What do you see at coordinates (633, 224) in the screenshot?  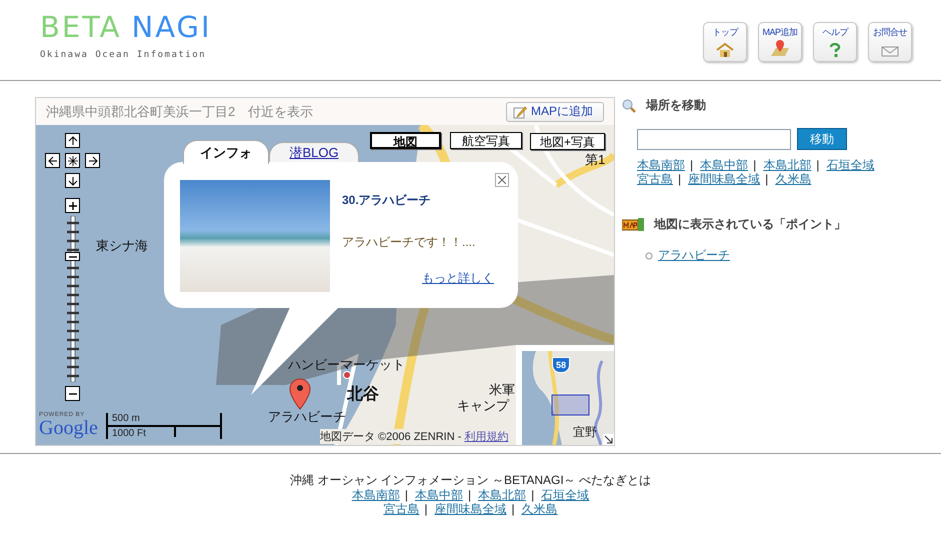 I see `map-icon` at bounding box center [633, 224].